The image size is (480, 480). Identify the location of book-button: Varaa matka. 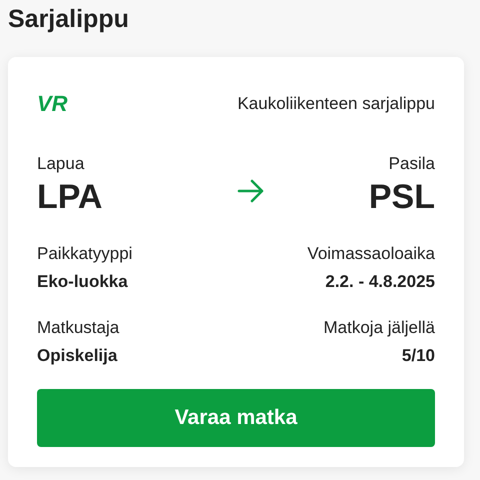
(236, 417).